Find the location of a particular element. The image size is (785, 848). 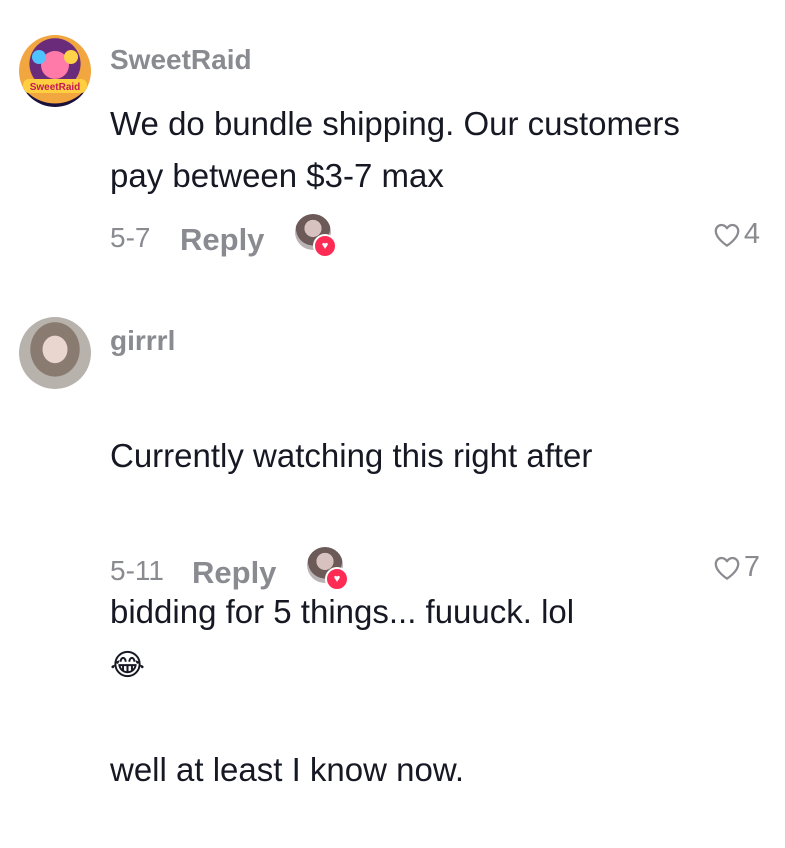

sweetraid-logo-icon: SweetRaid is located at coordinates (55, 71).